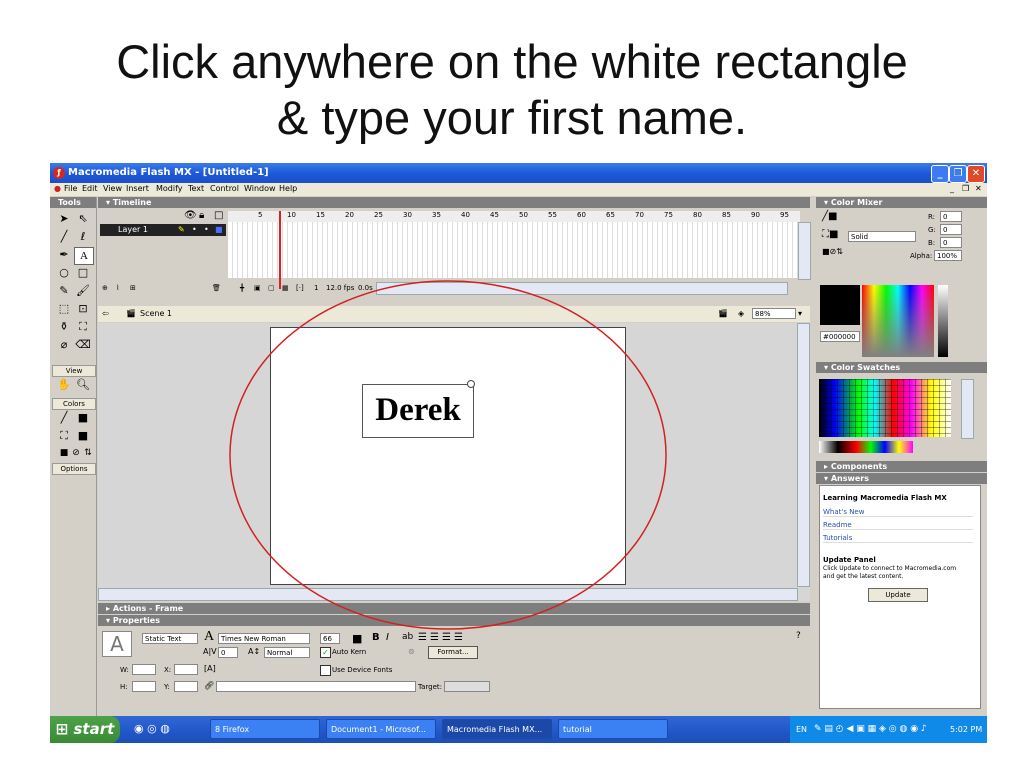  I want to click on fill-style-select: Solid, so click(882, 236).